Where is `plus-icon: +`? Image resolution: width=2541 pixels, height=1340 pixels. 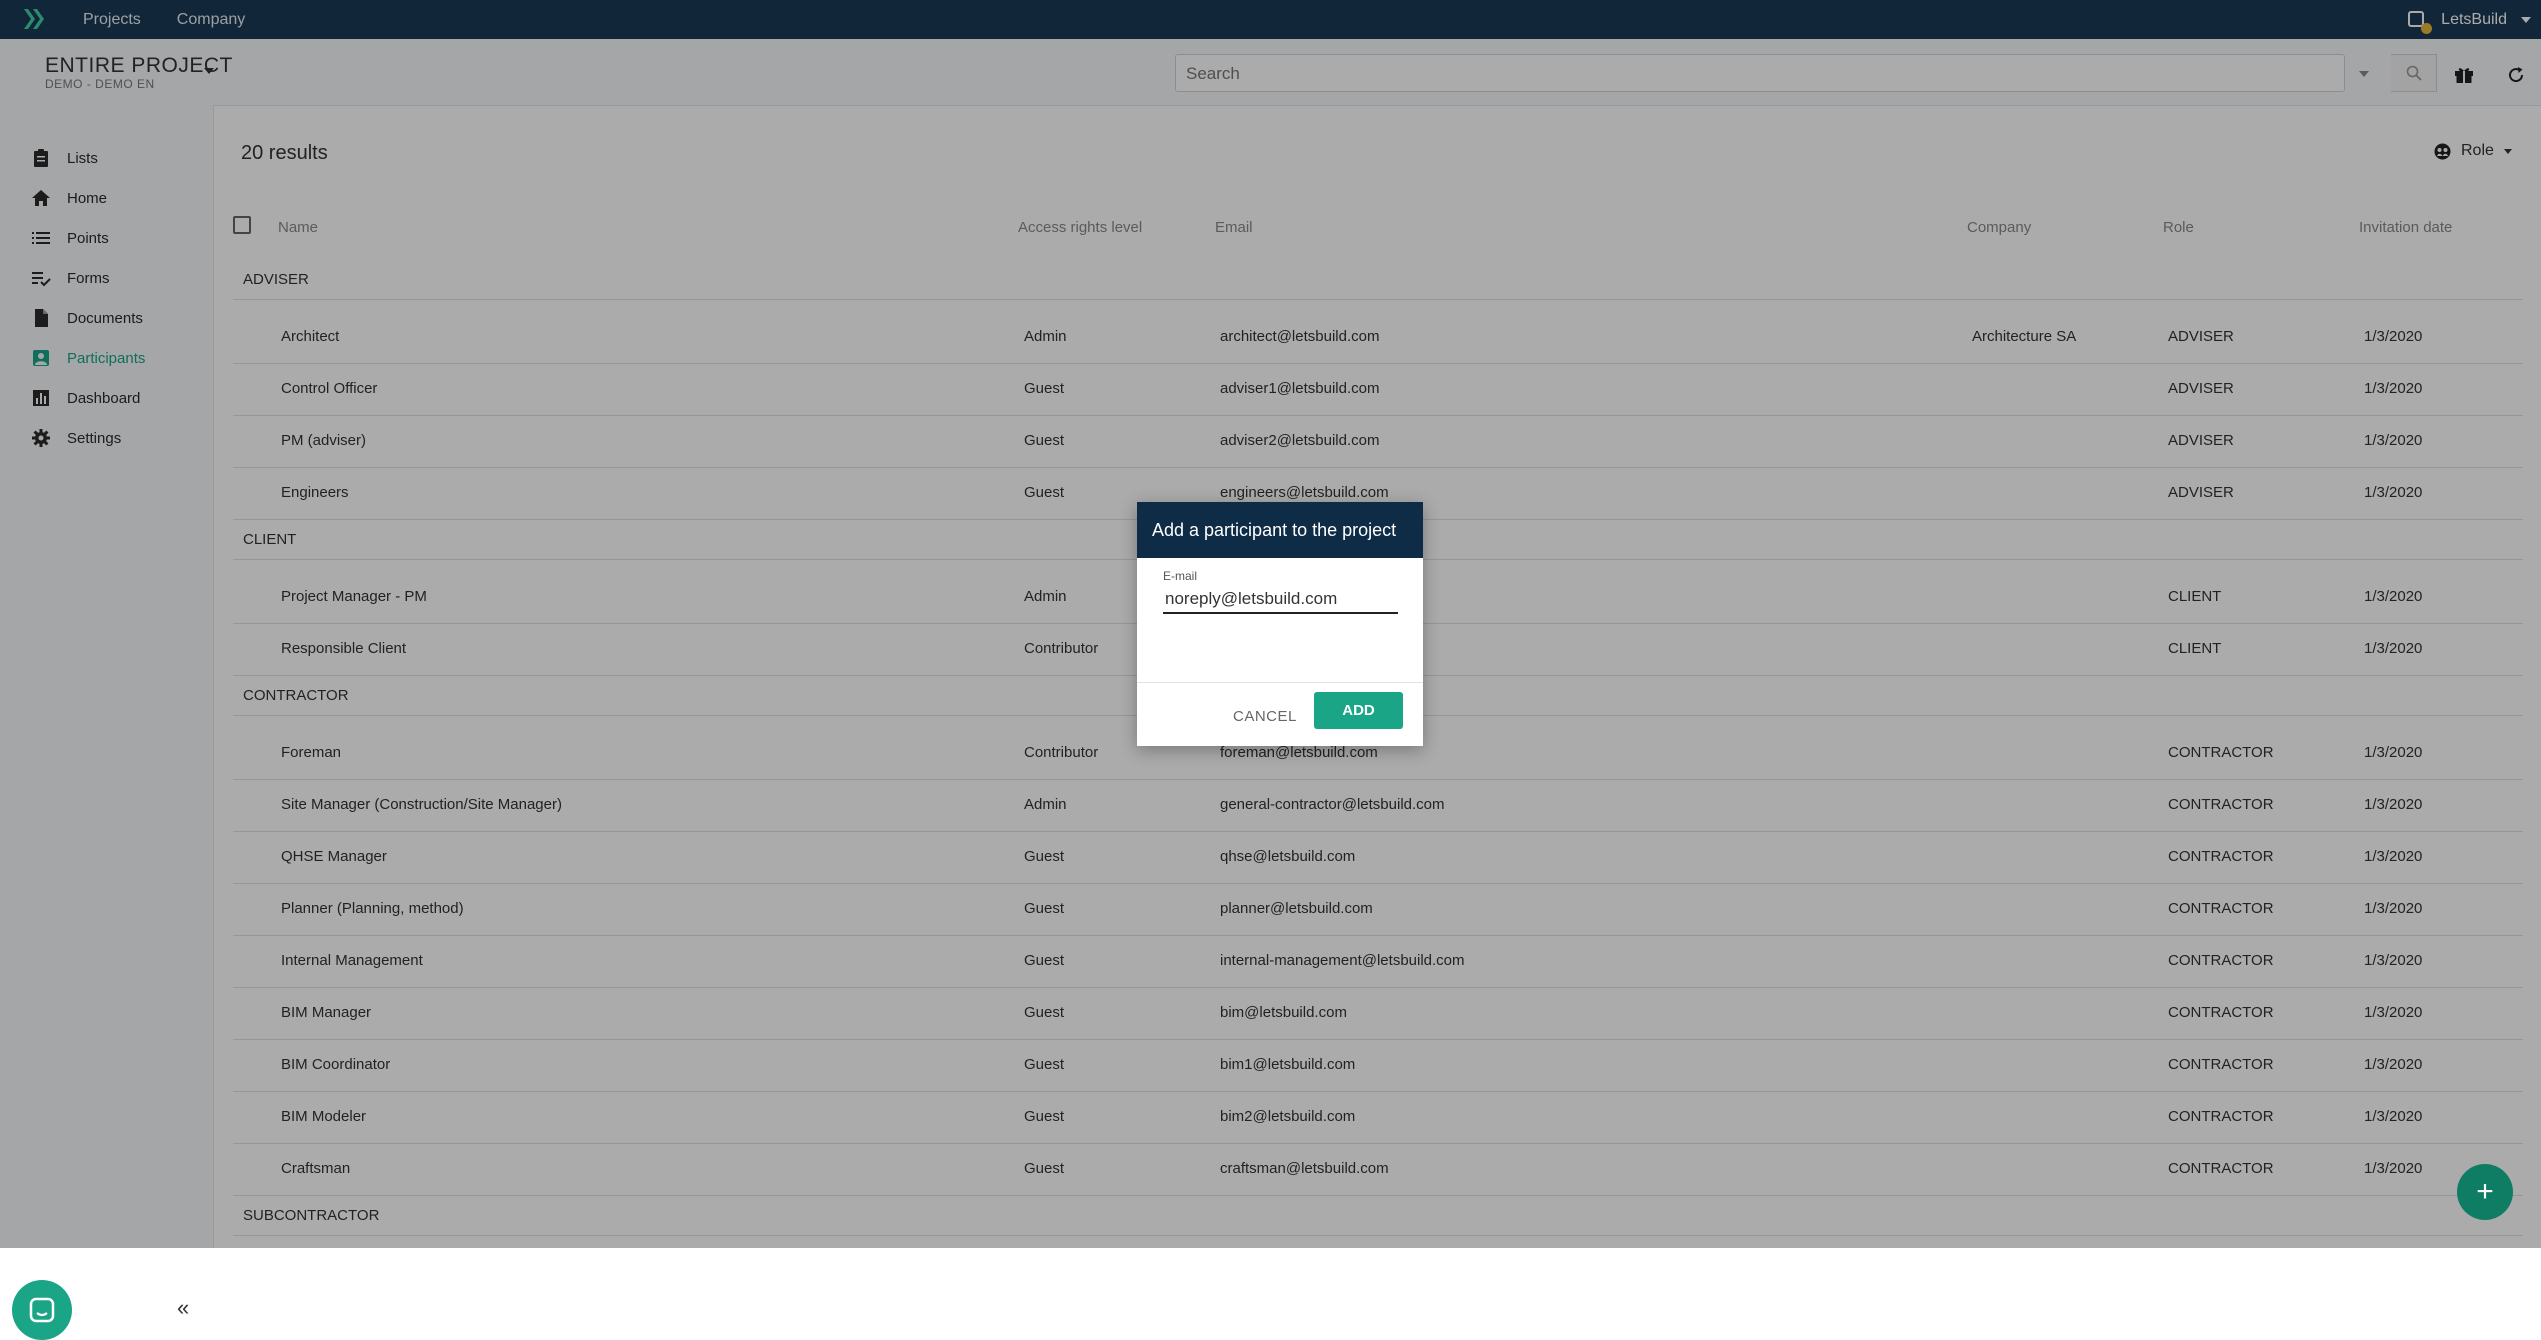
plus-icon: + is located at coordinates (2485, 1191).